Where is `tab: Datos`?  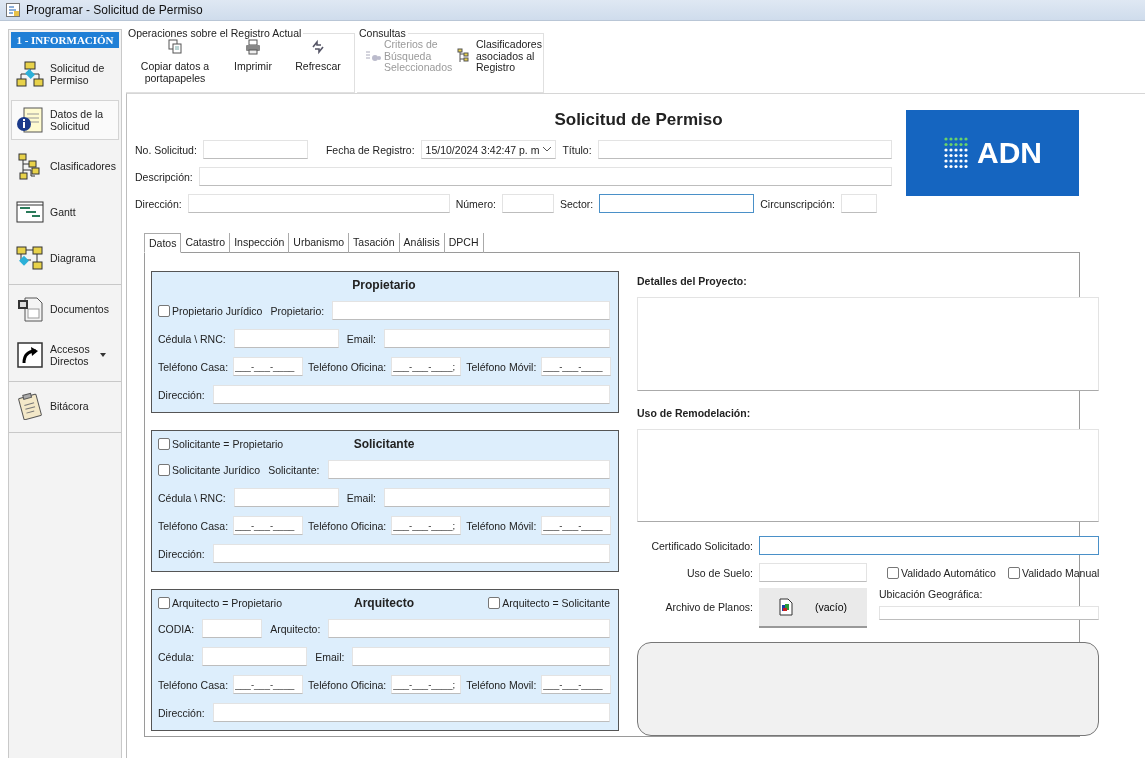
tab: Datos is located at coordinates (163, 243).